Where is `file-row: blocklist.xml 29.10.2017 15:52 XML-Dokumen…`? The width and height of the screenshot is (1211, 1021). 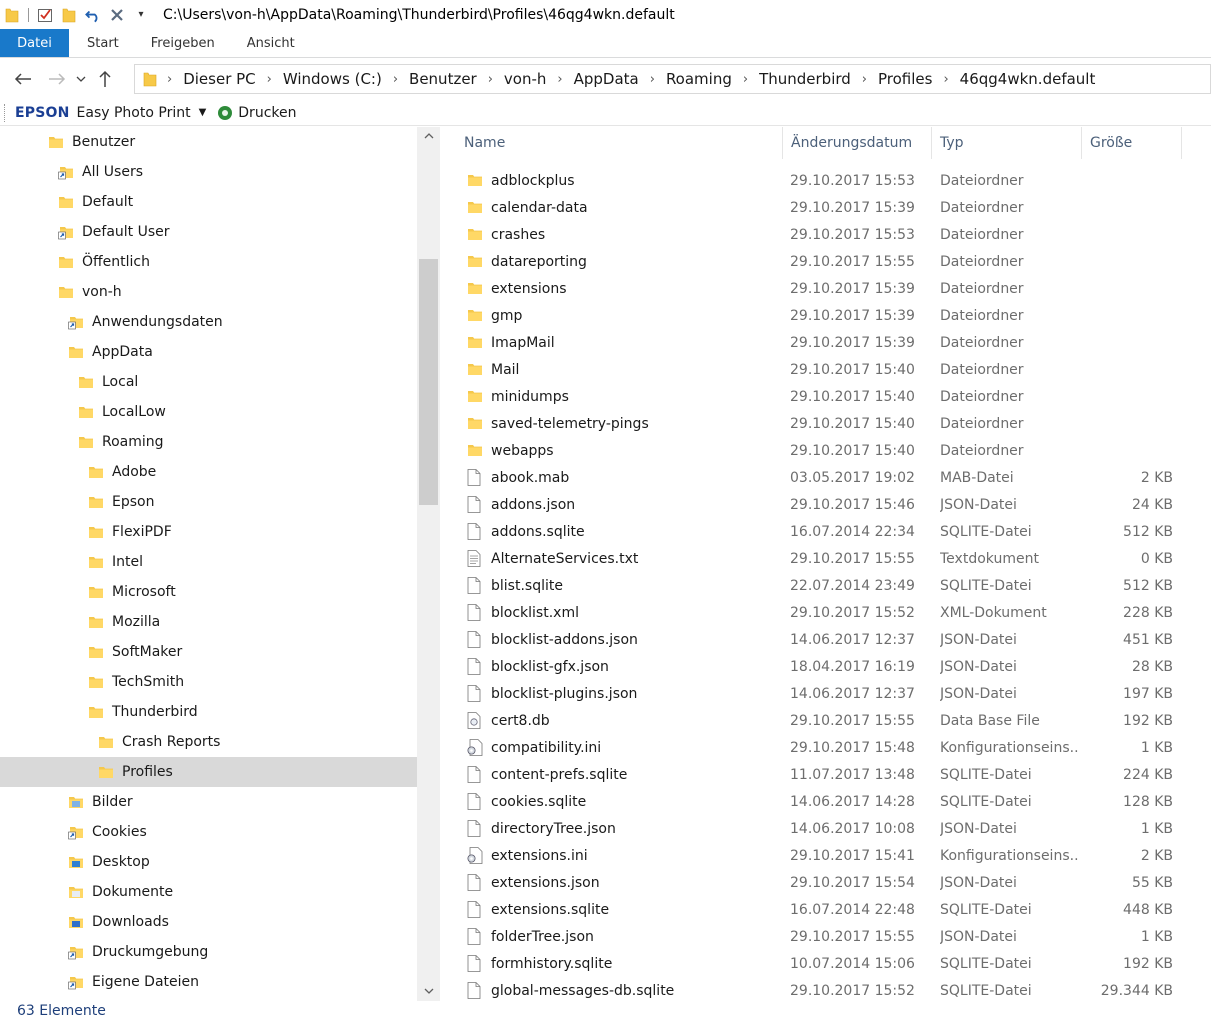 file-row: blocklist.xml 29.10.2017 15:52 XML-Dokumen… is located at coordinates (825, 612).